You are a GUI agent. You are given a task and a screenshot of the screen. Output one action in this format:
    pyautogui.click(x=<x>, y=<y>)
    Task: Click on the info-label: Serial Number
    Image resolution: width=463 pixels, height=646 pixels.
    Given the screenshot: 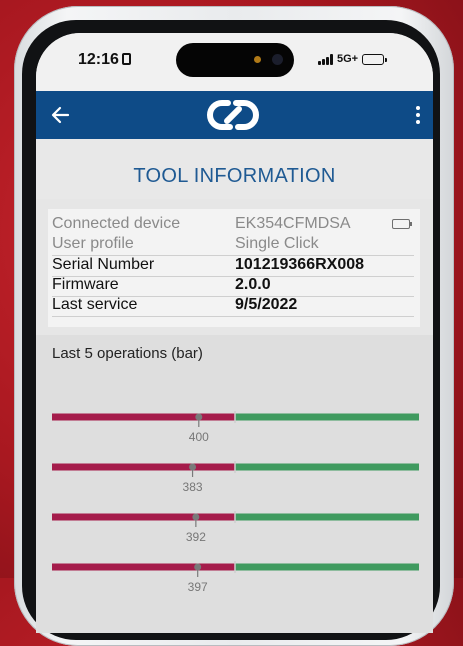 What is the action you would take?
    pyautogui.click(x=103, y=264)
    